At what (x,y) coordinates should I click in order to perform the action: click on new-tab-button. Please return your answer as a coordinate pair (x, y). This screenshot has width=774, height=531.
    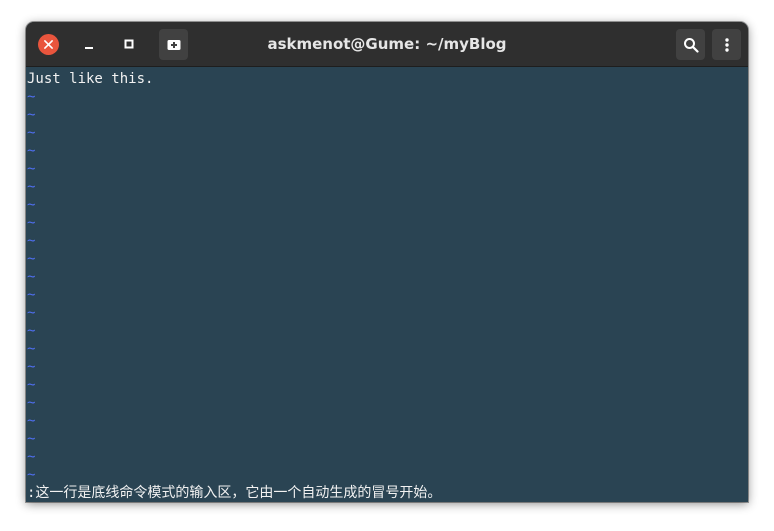
    Looking at the image, I should click on (173, 44).